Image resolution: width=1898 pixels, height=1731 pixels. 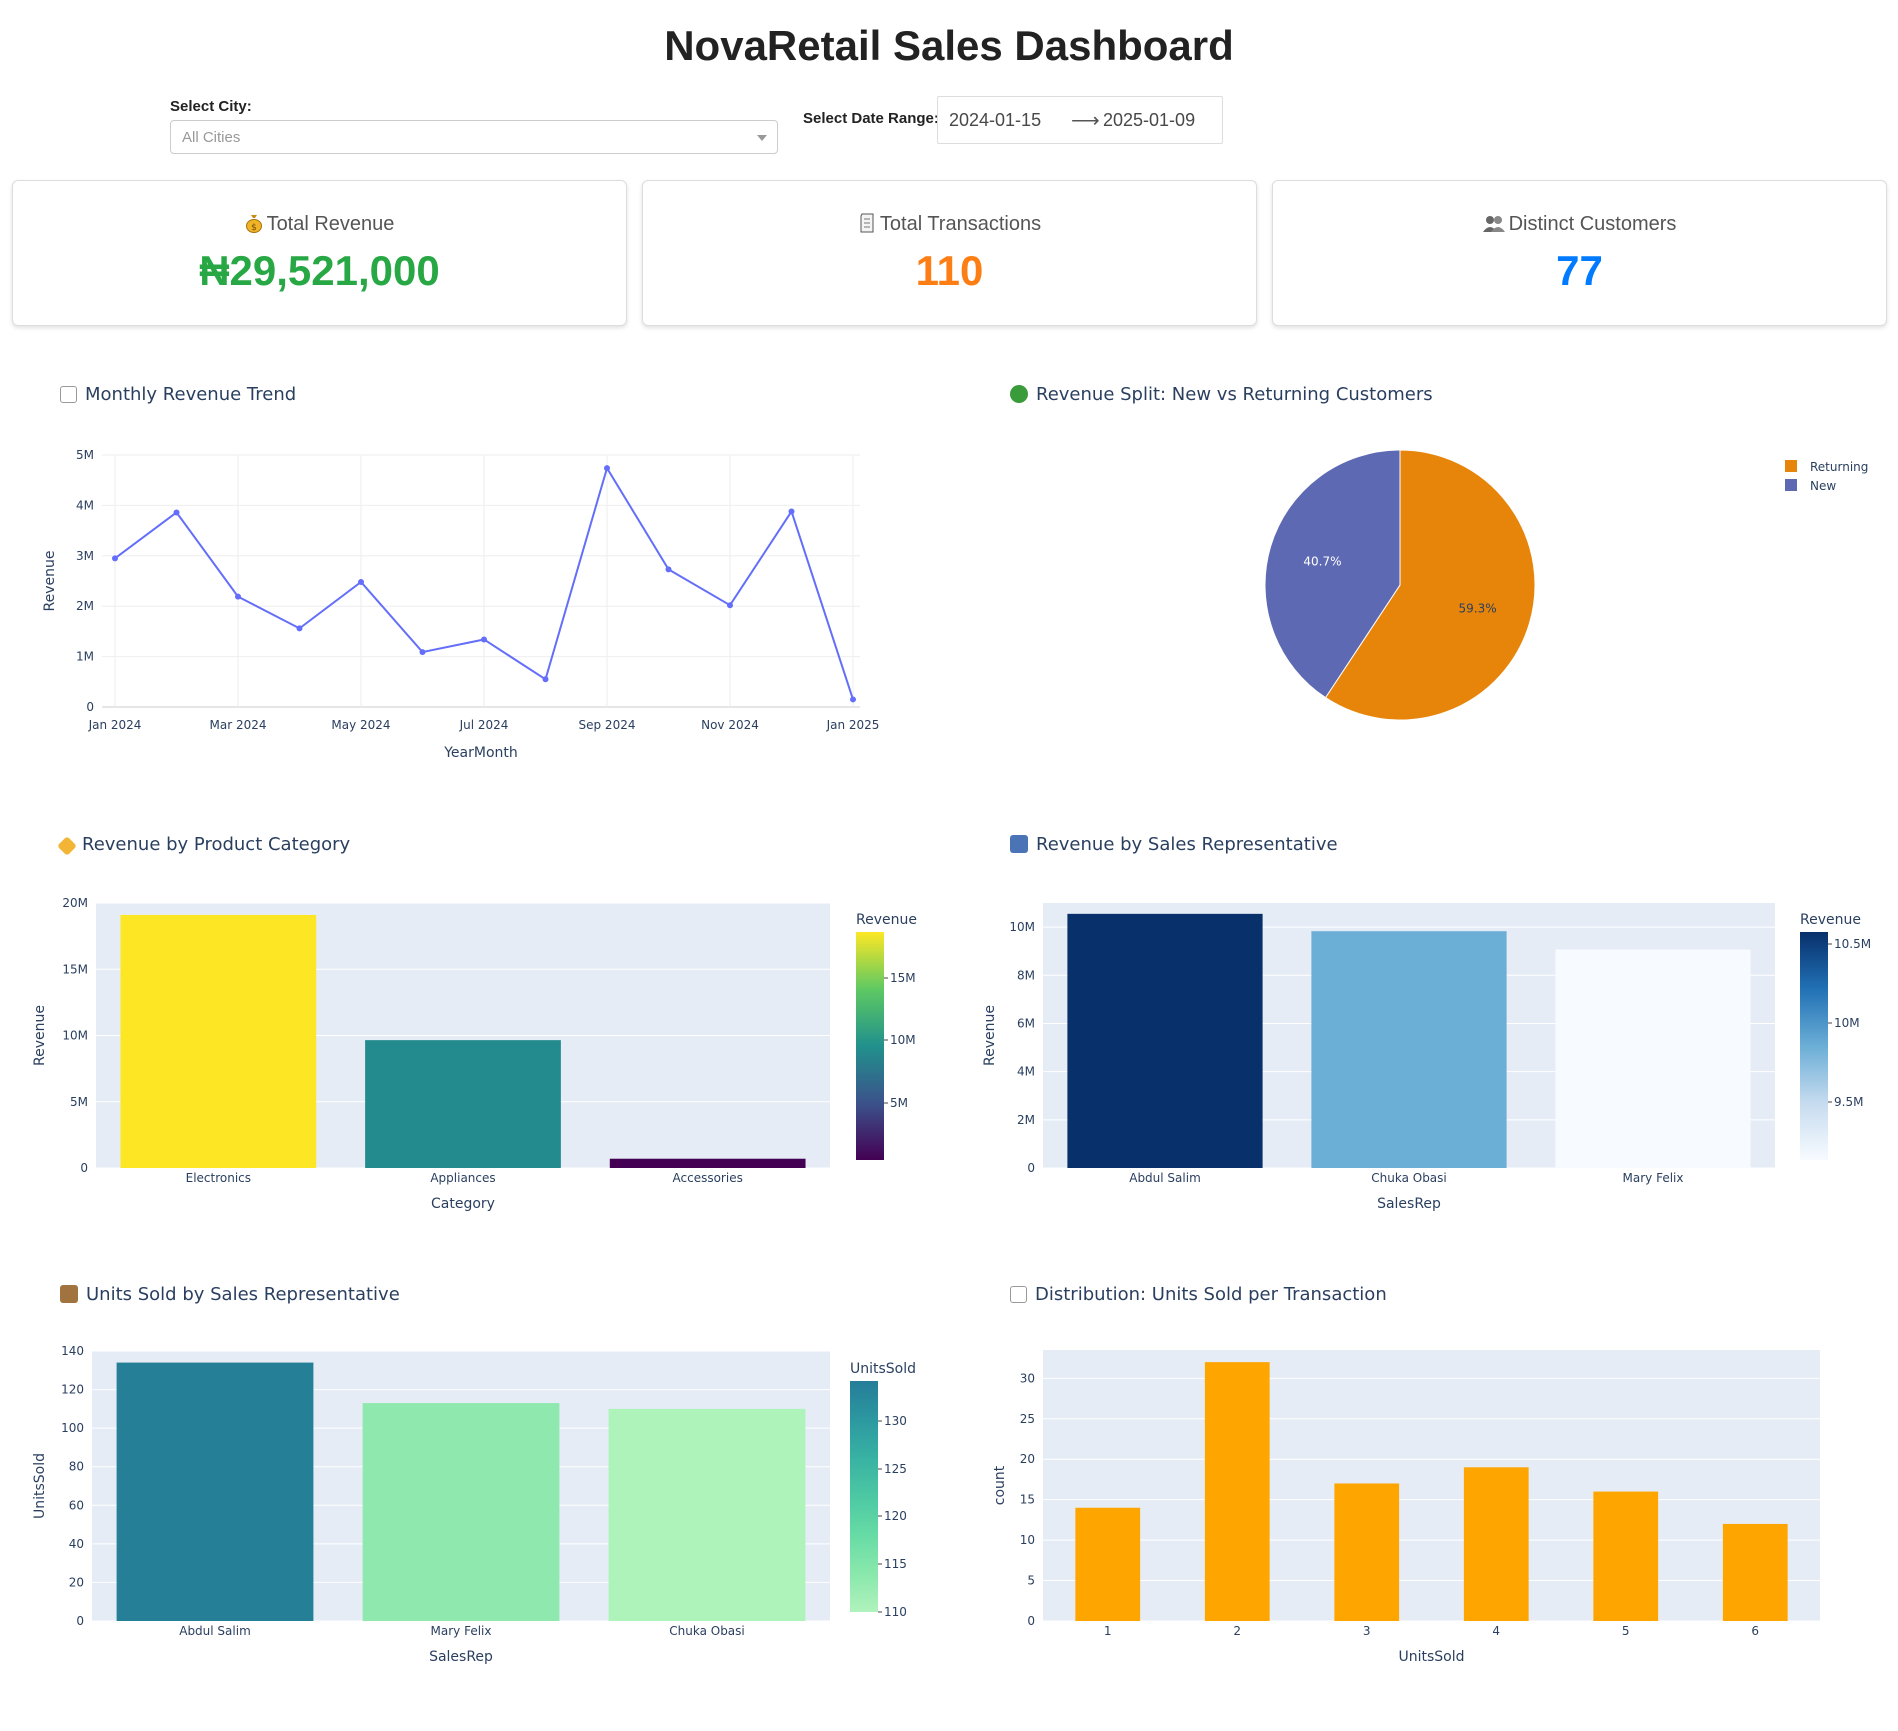 What do you see at coordinates (1478, 608) in the screenshot?
I see `slice-label: 59.3%` at bounding box center [1478, 608].